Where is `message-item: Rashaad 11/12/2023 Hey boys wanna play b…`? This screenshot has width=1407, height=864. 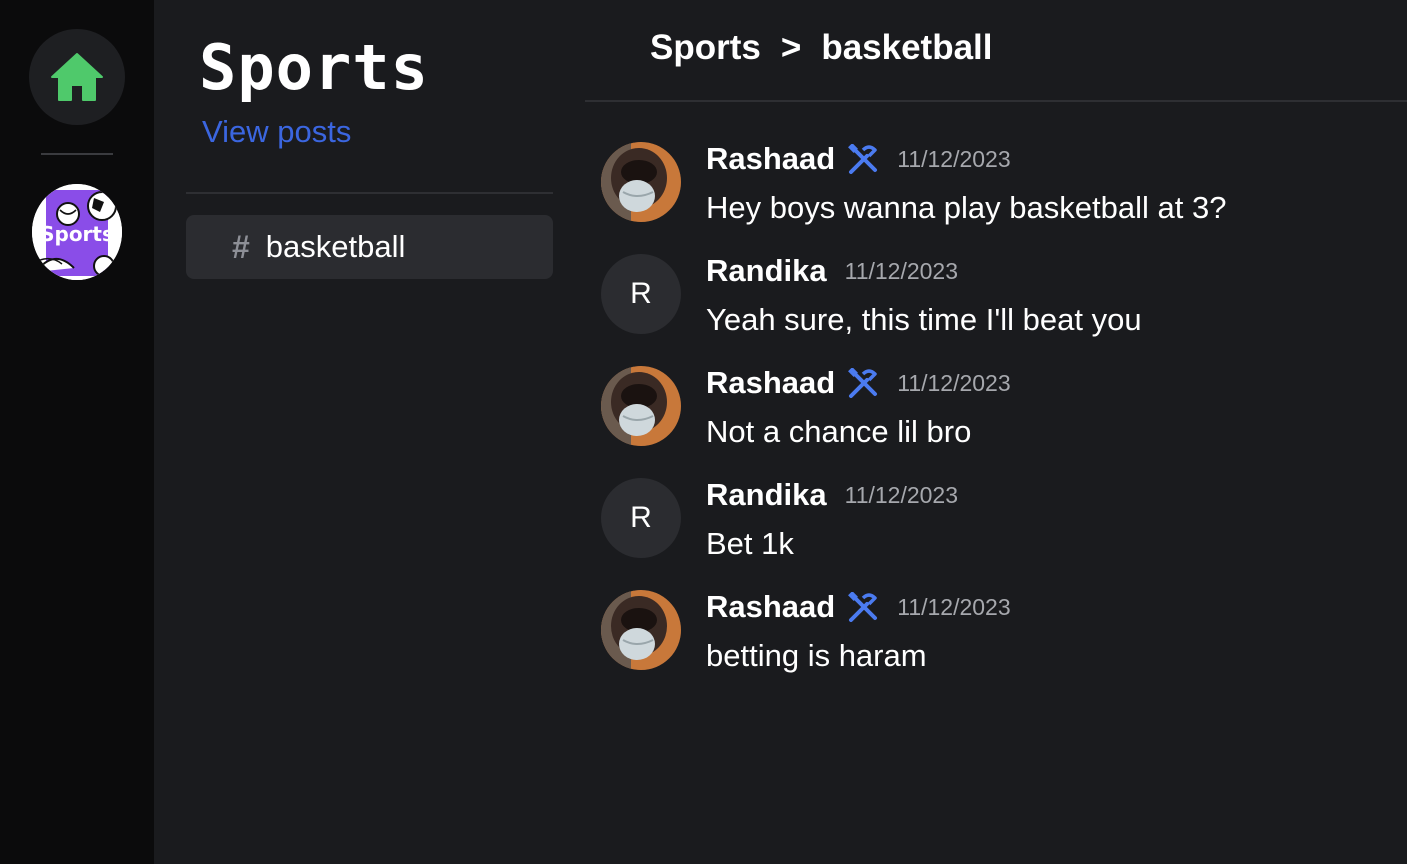
message-item: Rashaad 11/12/2023 Hey boys wanna play b… is located at coordinates (996, 197).